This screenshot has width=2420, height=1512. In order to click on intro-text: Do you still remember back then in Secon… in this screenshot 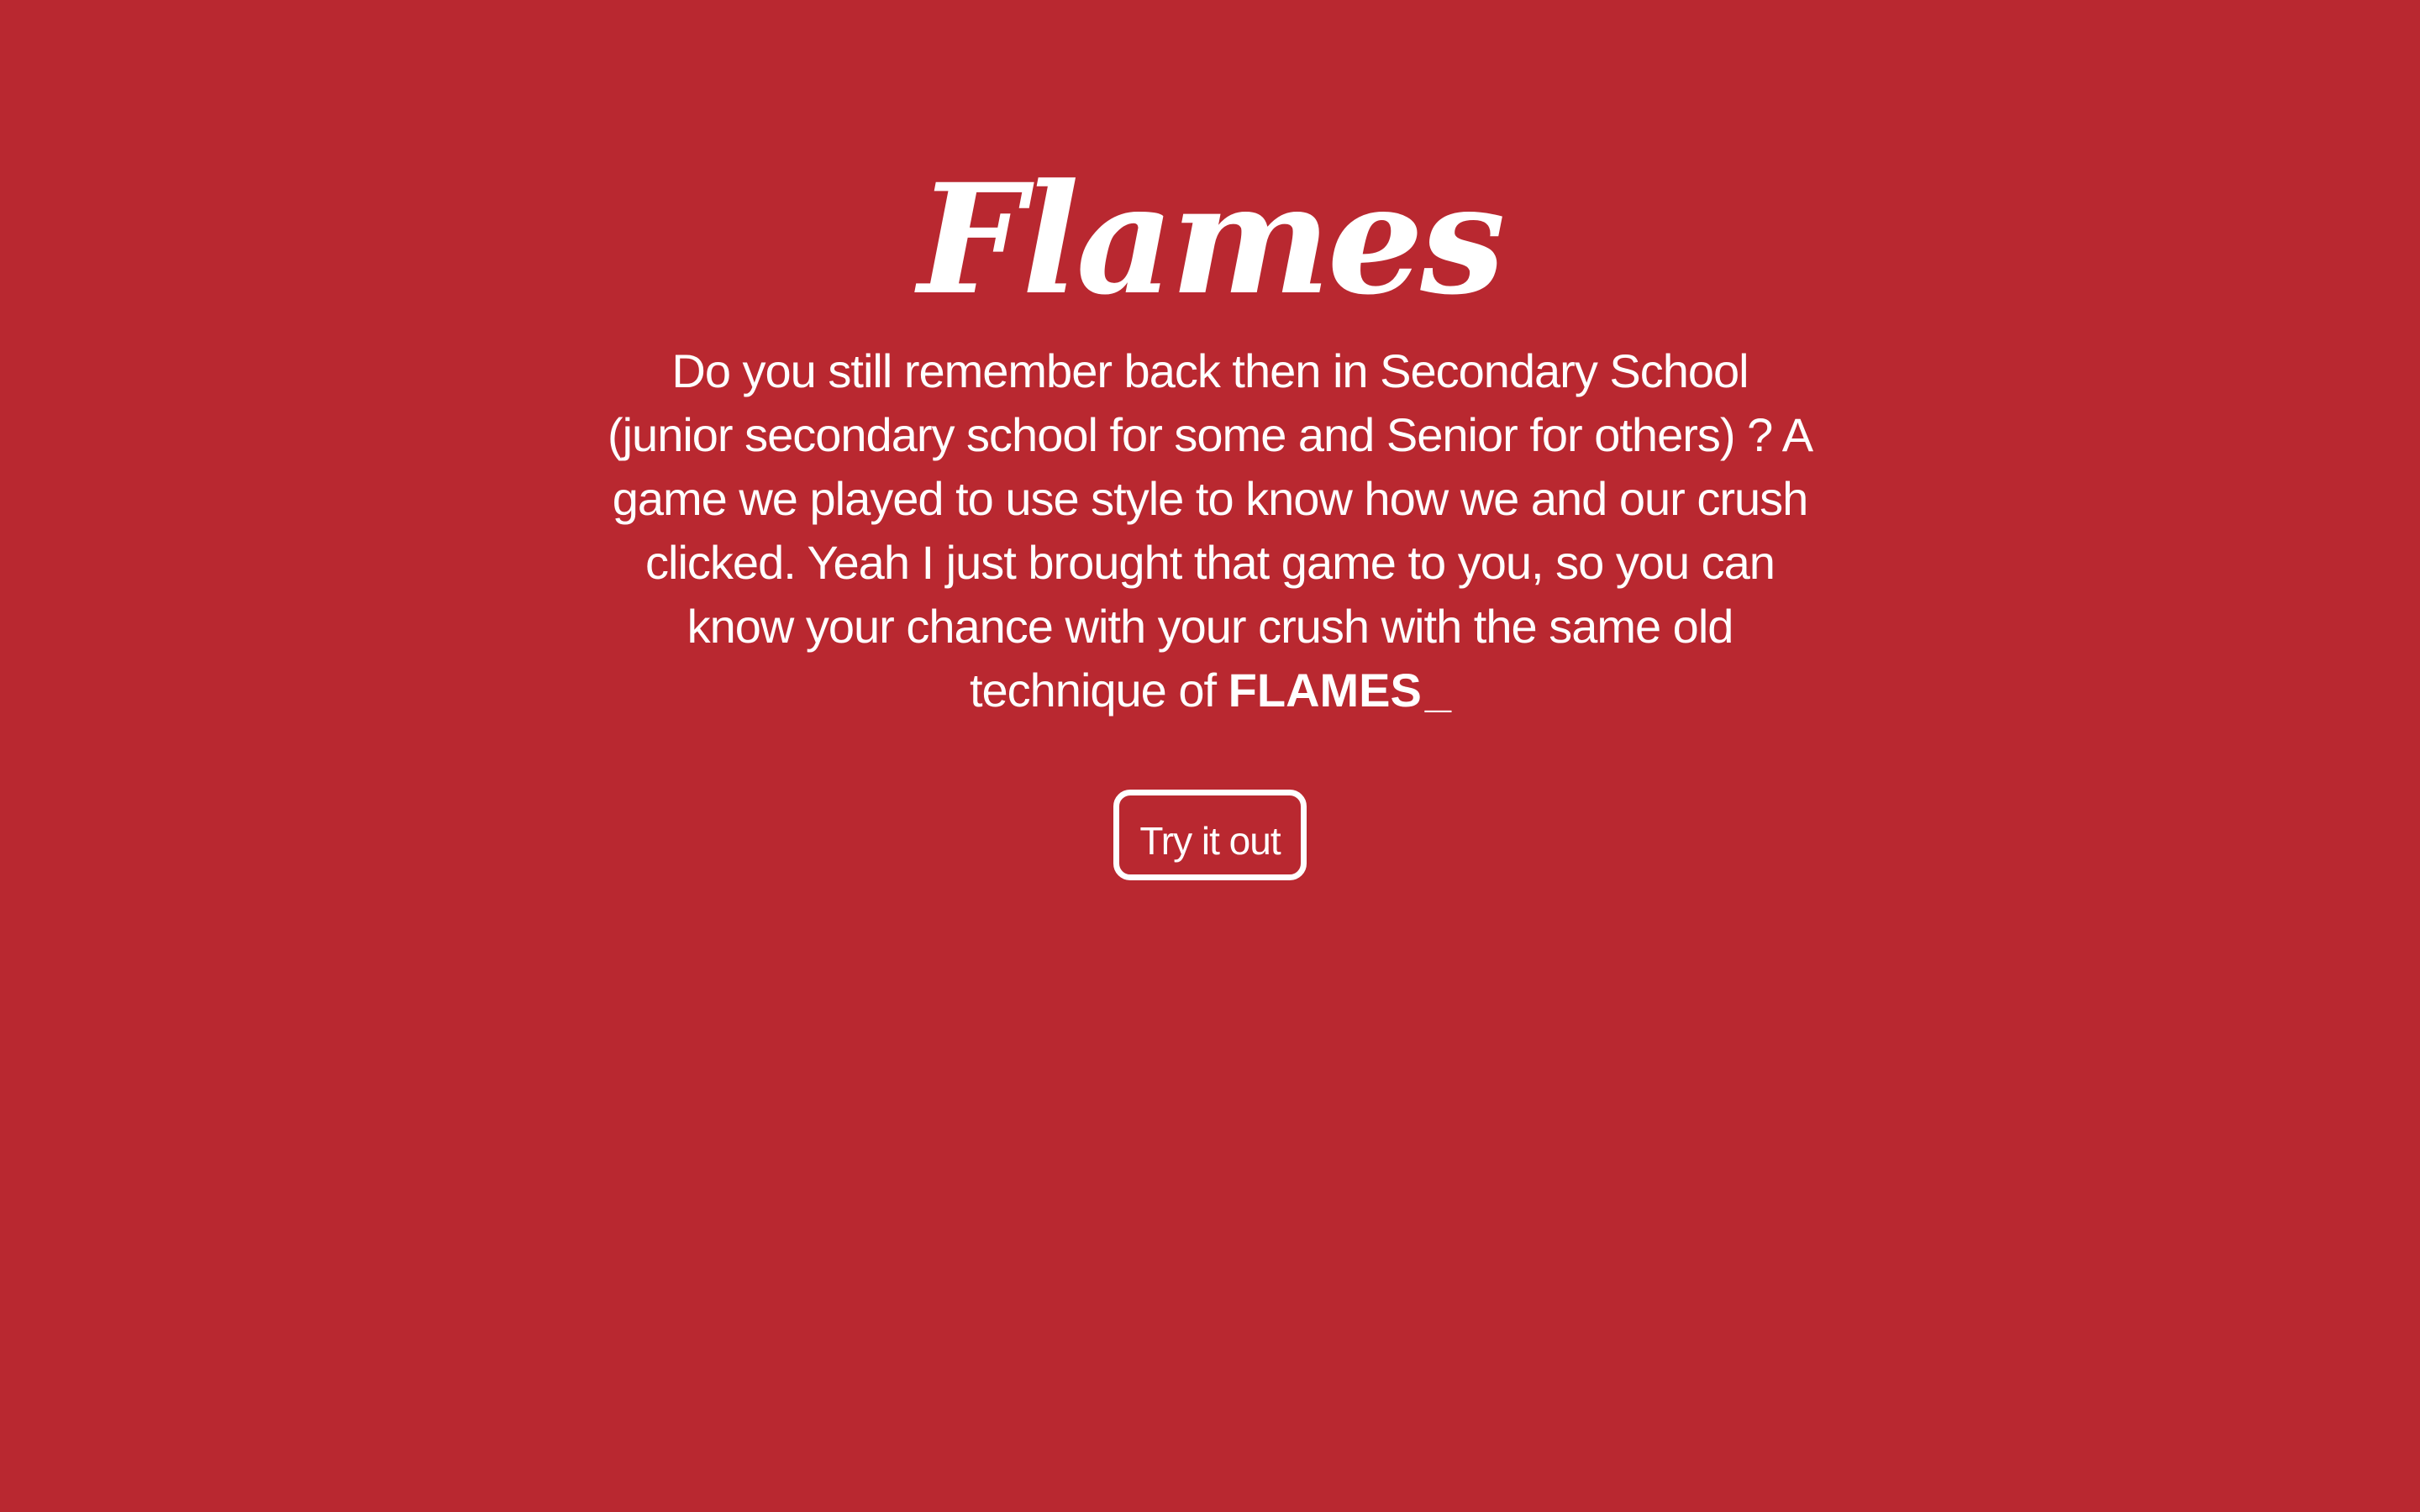, I will do `click(1210, 530)`.